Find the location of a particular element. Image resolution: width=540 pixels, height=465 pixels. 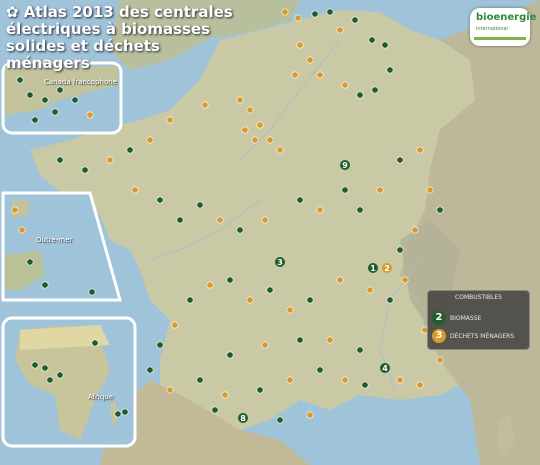

bioenergie-logo: bioenergie international is located at coordinates (503, 27).